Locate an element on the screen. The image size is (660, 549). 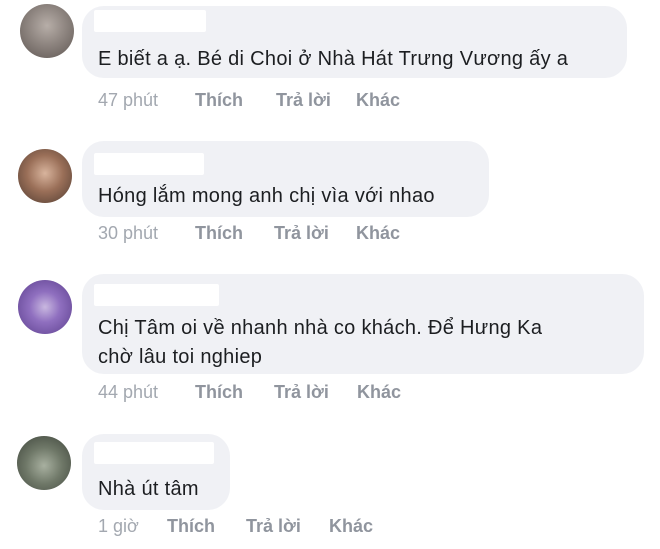
comment-bubble: Hóng lắm mong anh chị vìa với nhao is located at coordinates (285, 179).